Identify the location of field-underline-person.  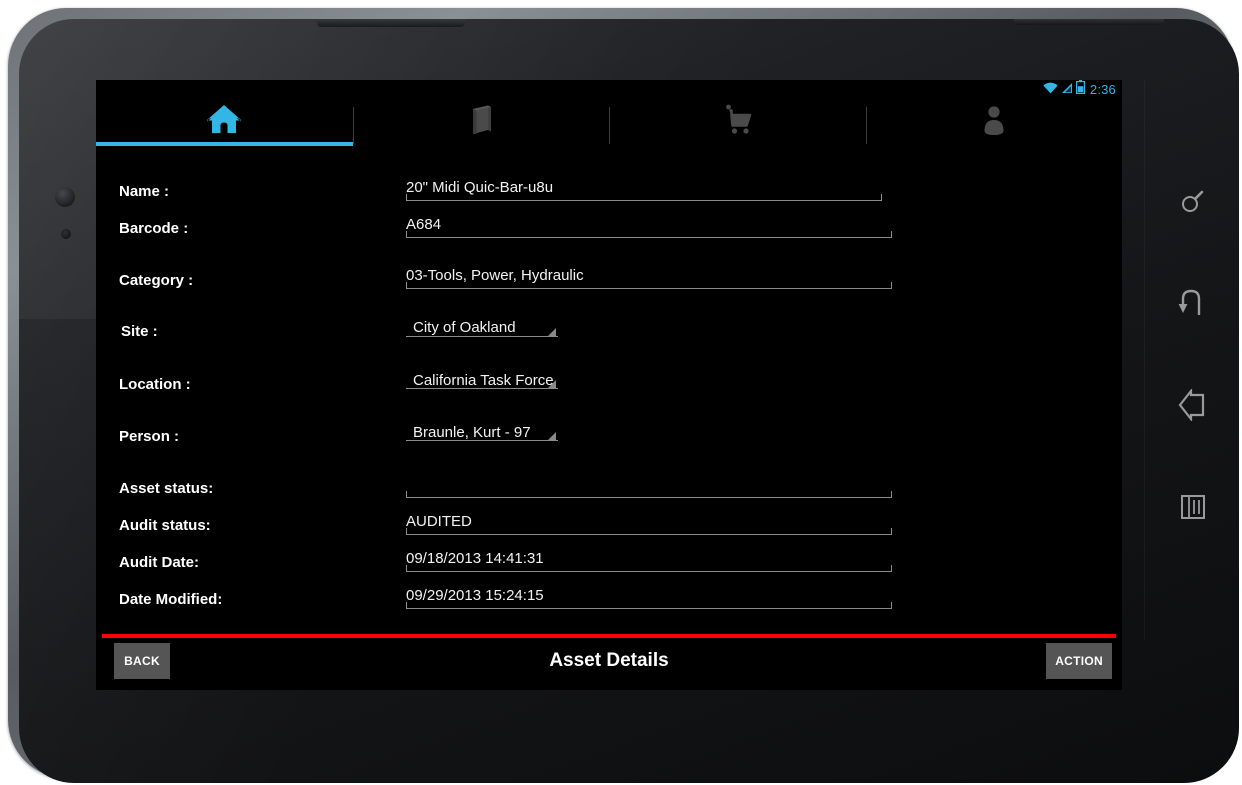
(482, 440).